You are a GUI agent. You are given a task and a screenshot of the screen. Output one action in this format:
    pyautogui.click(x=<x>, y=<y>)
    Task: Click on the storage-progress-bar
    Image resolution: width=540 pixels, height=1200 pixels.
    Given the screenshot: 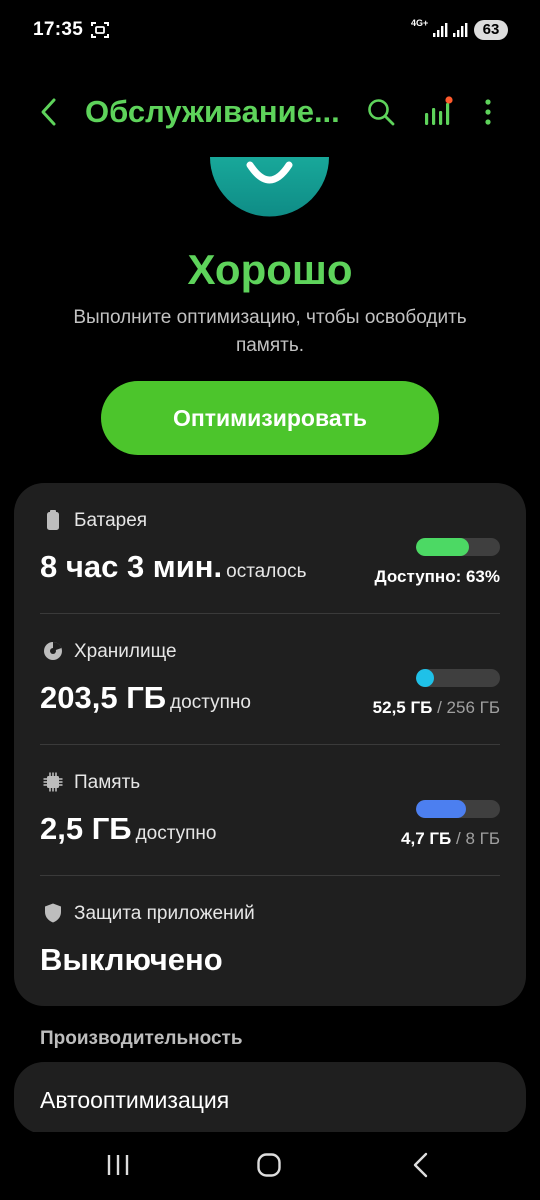 What is the action you would take?
    pyautogui.click(x=458, y=678)
    